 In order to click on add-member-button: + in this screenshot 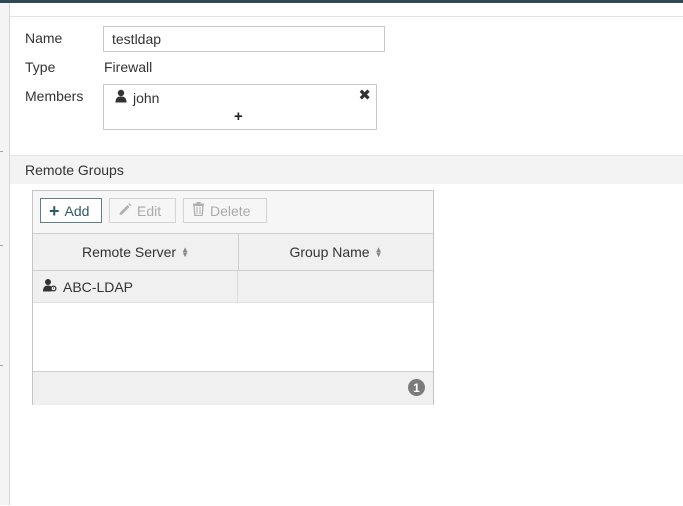, I will do `click(238, 117)`.